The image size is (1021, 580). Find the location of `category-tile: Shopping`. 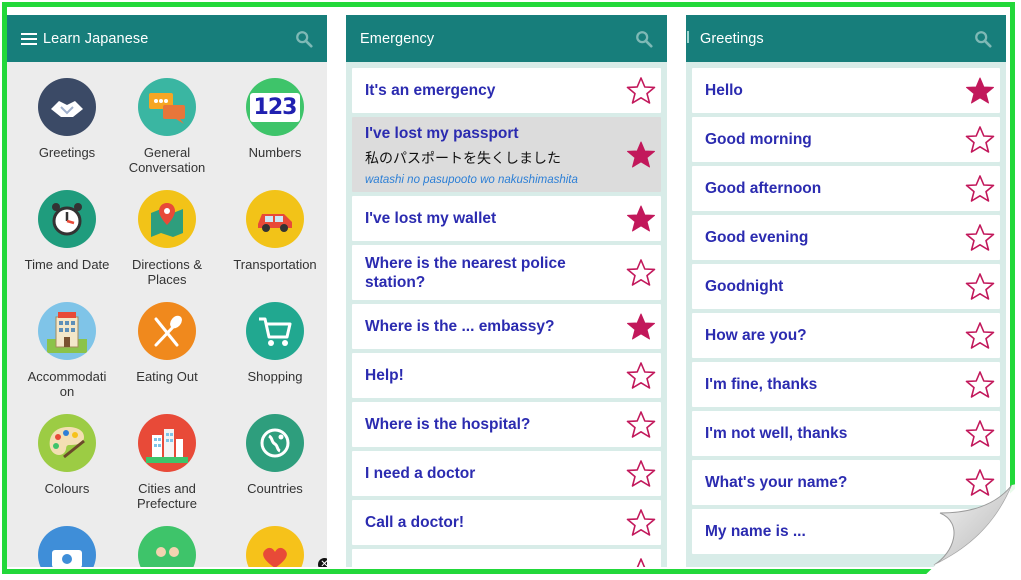

category-tile: Shopping is located at coordinates (274, 343).